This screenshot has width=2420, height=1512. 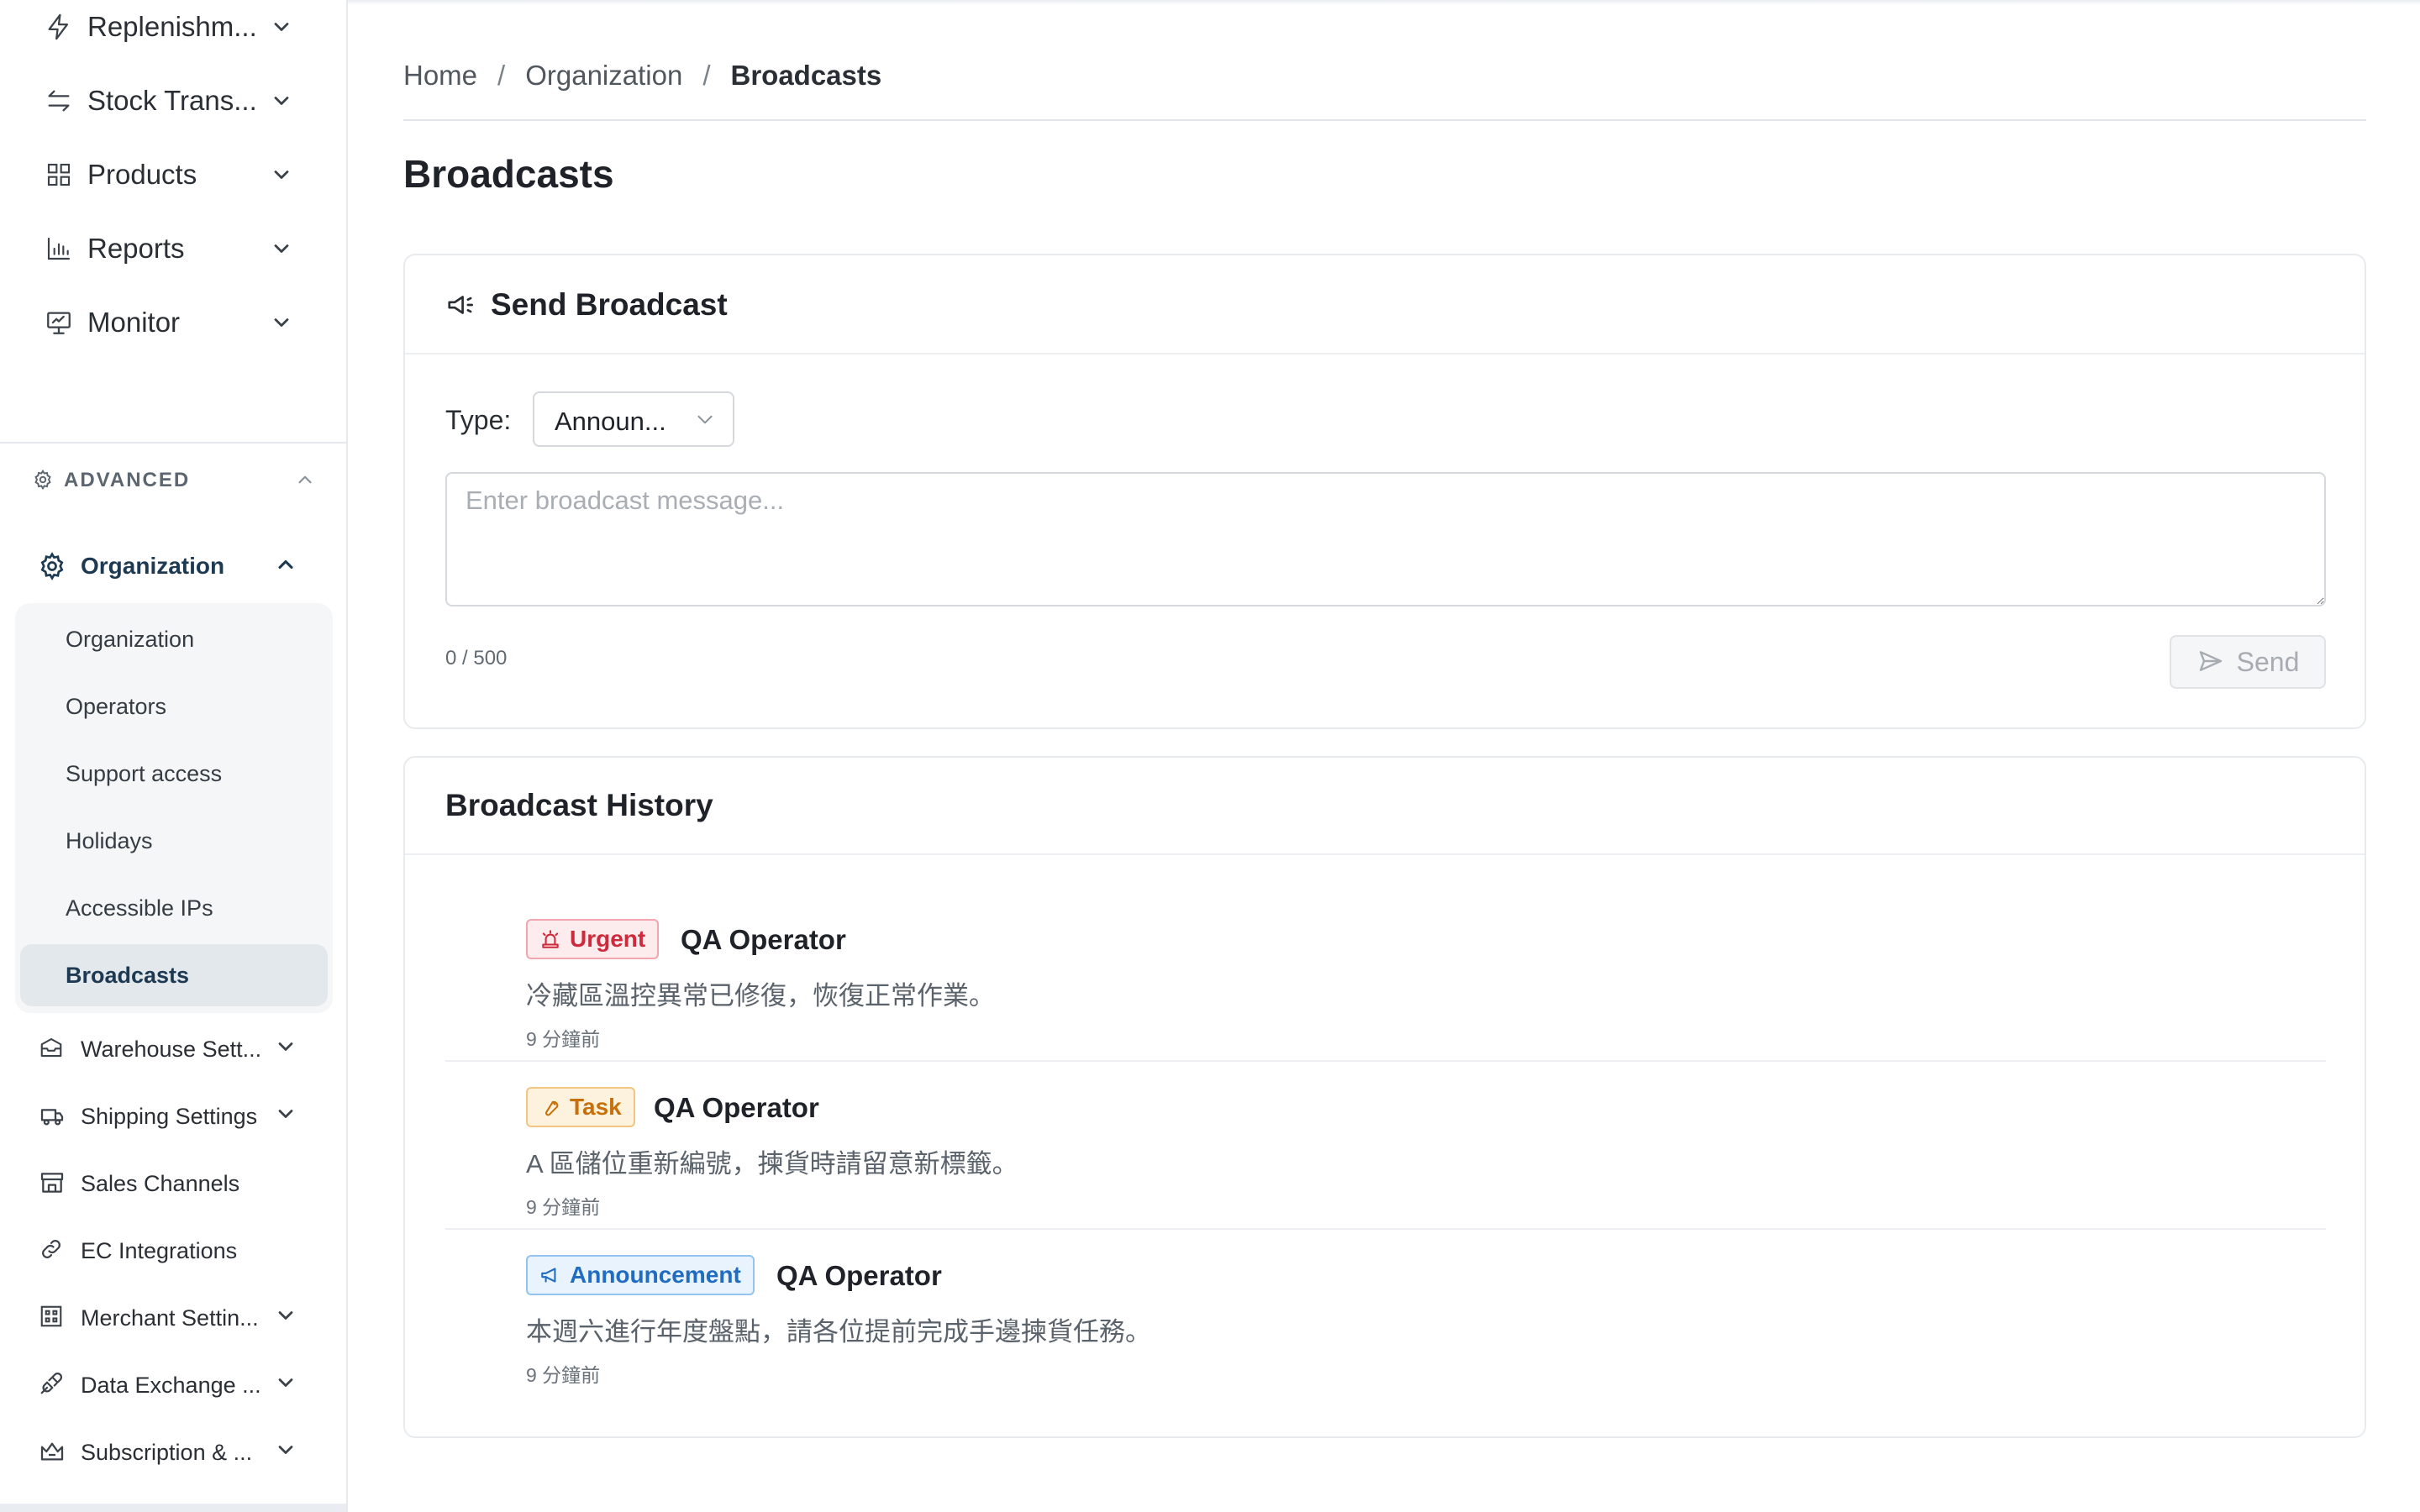 I want to click on sidebar-item-label: Monitor, so click(x=134, y=322).